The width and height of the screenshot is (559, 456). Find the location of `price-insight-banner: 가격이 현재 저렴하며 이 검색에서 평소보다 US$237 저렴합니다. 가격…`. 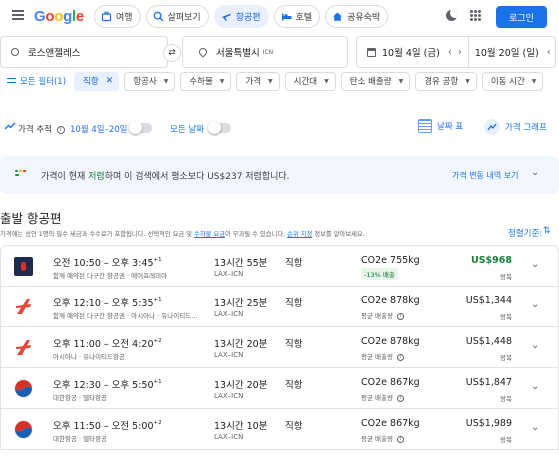

price-insight-banner: 가격이 현재 저렴하며 이 검색에서 평소보다 US$237 저렴합니다. 가격… is located at coordinates (279, 175).